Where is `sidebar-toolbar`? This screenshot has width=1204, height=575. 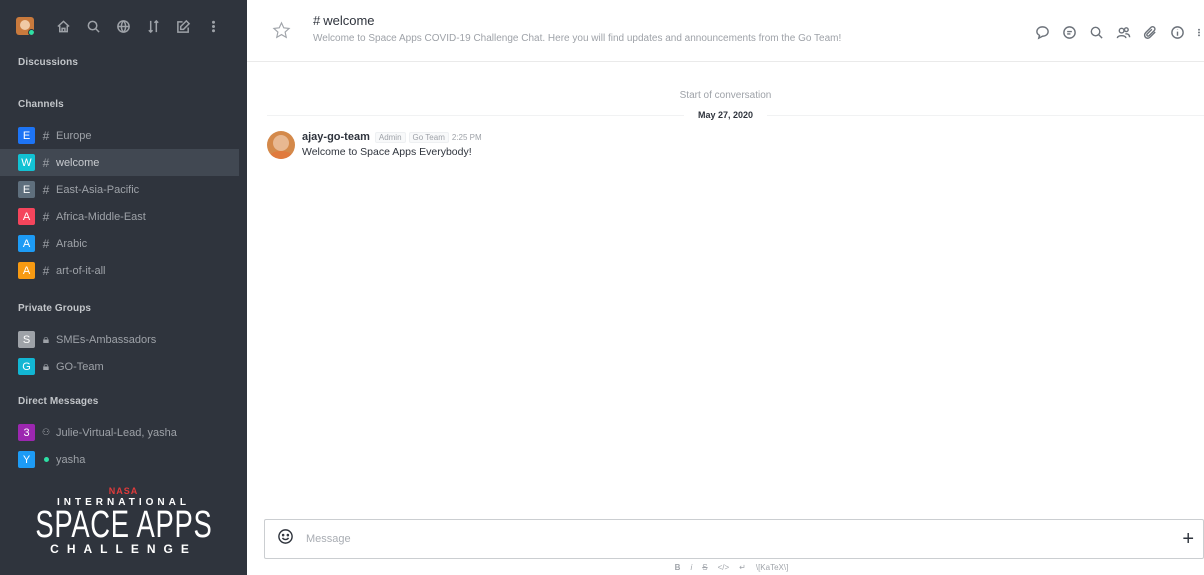
sidebar-toolbar is located at coordinates (123, 26).